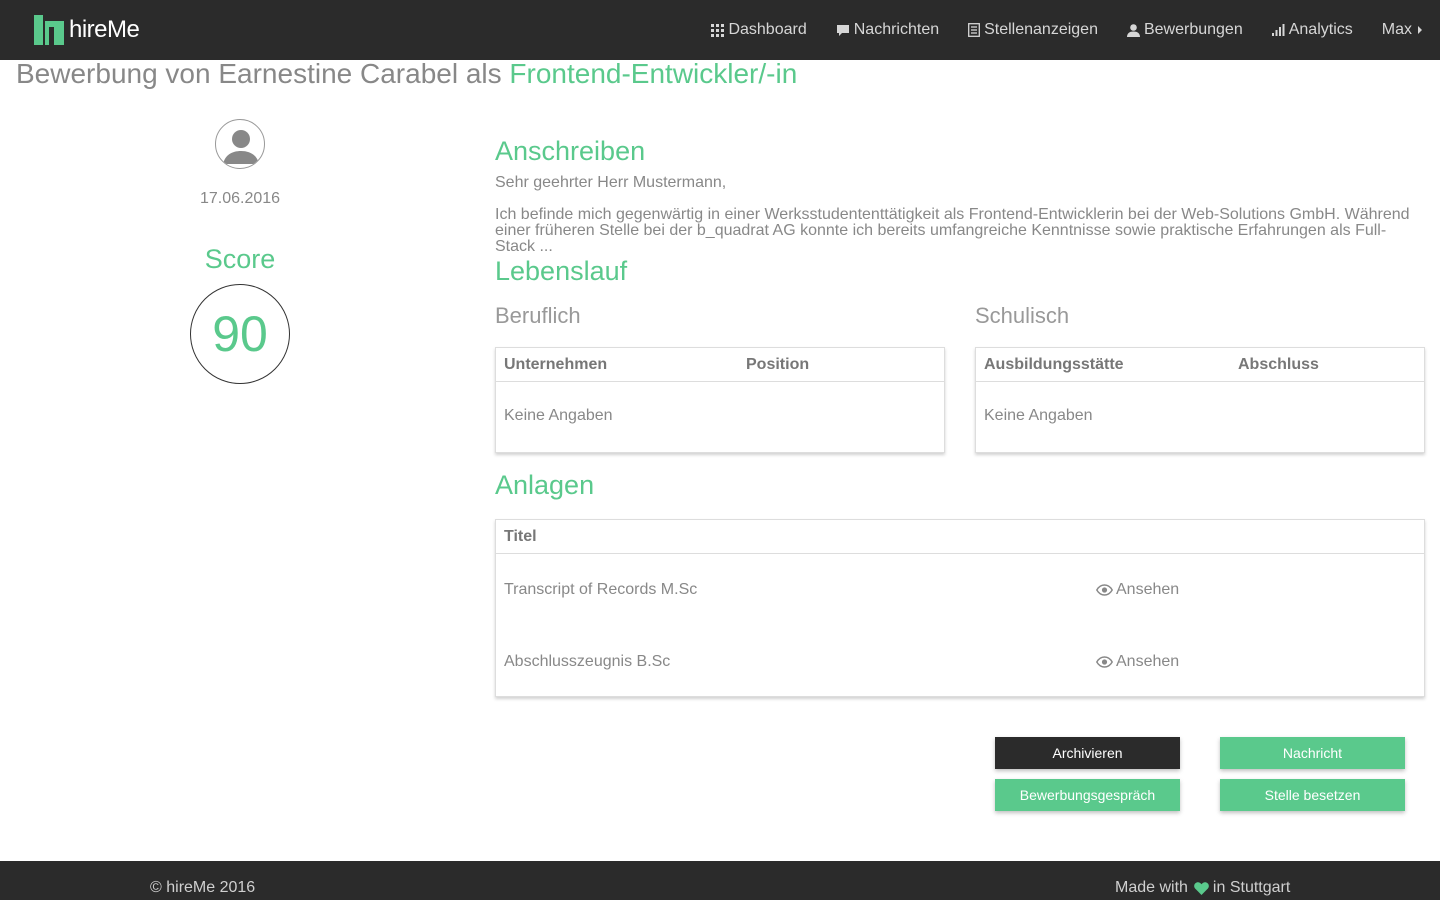 This screenshot has height=900, width=1440. I want to click on attachment-title: Transcript of Records M.Sc, so click(601, 589).